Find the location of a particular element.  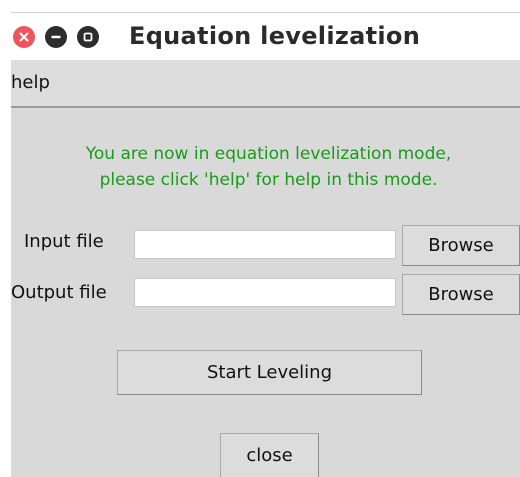

browse-input-button: Browse is located at coordinates (461, 245).